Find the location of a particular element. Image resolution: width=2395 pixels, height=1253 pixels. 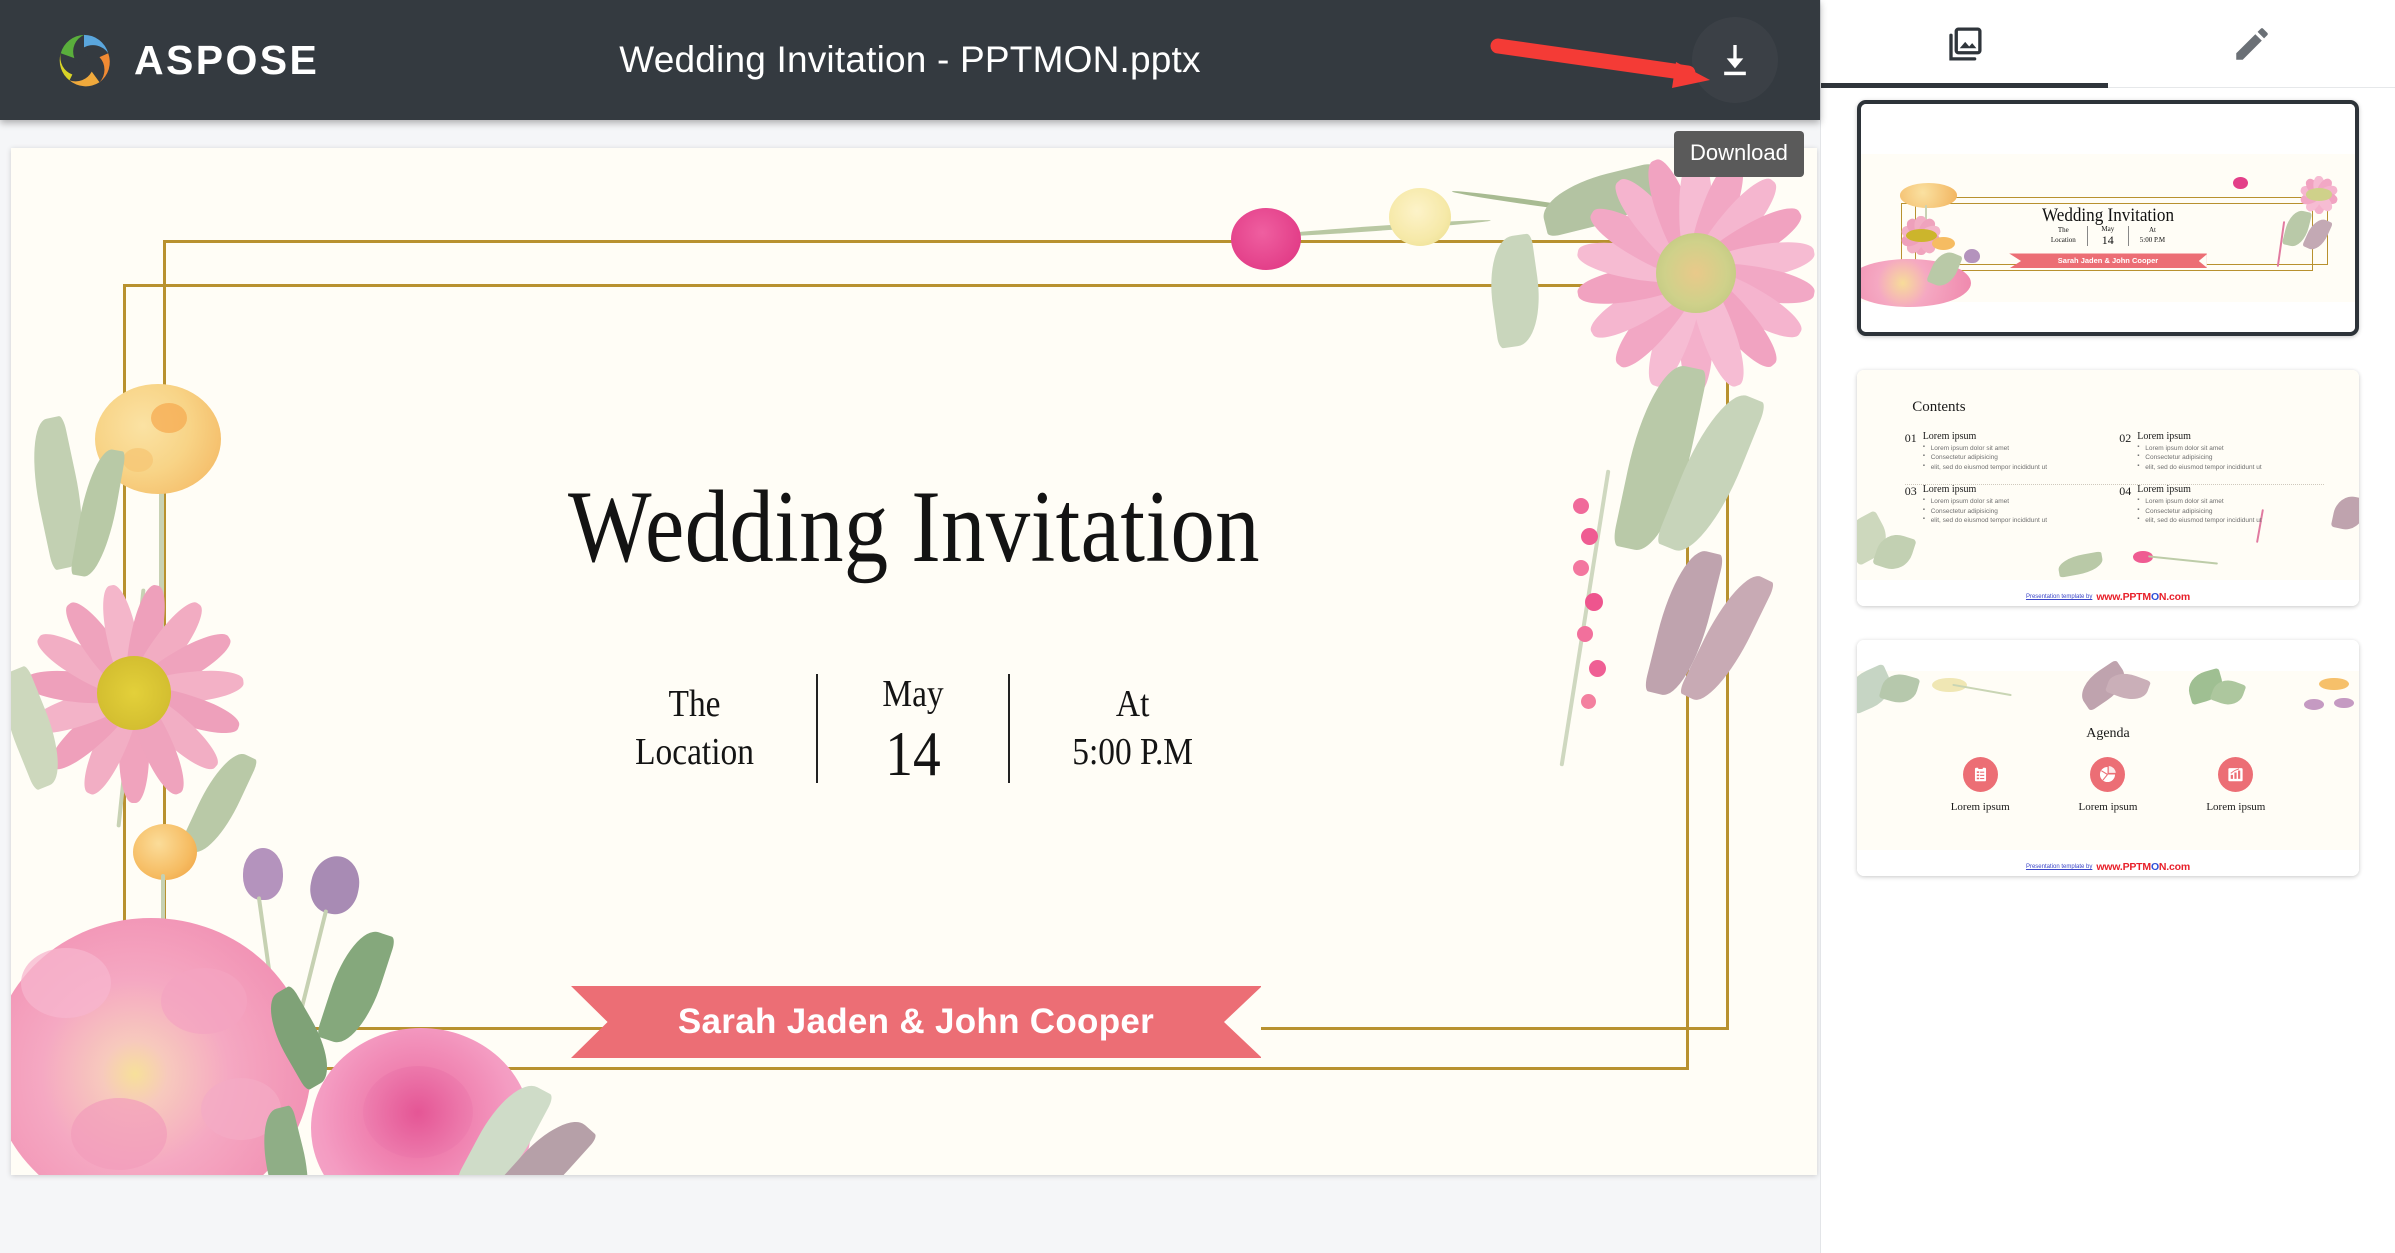

slide-meta-time: At 5:00 P.M is located at coordinates (1133, 728).